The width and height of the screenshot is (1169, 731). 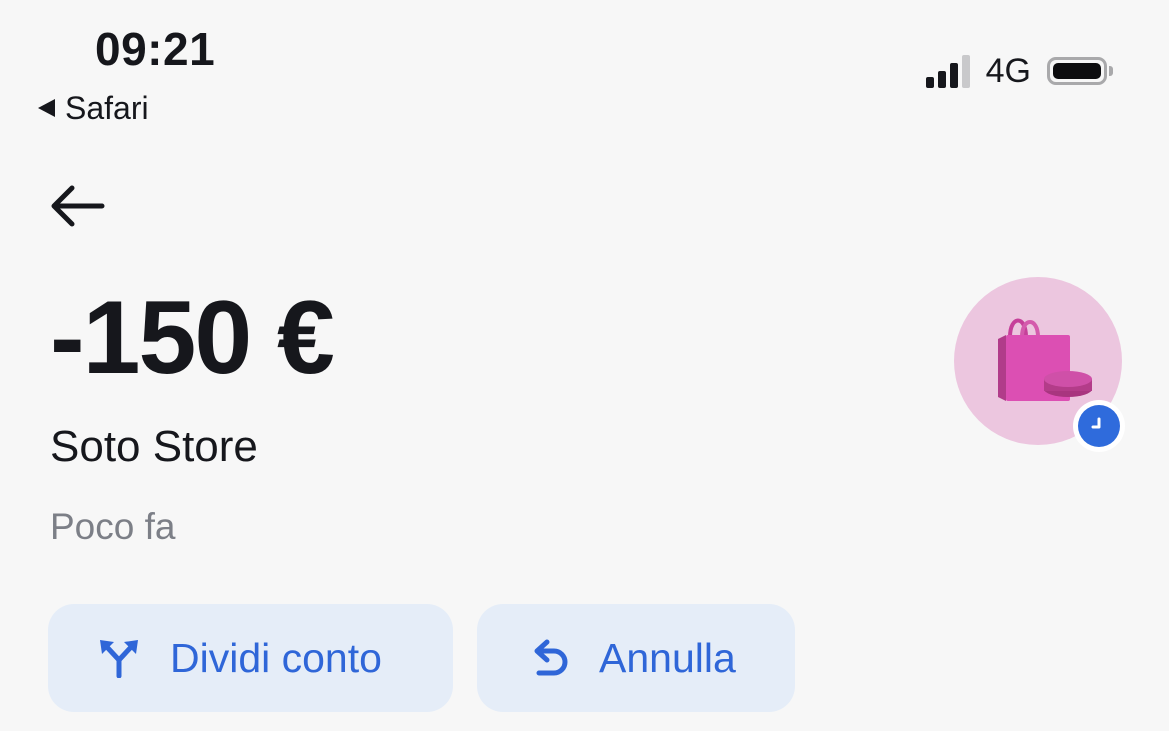 I want to click on battery-icon, so click(x=1080, y=71).